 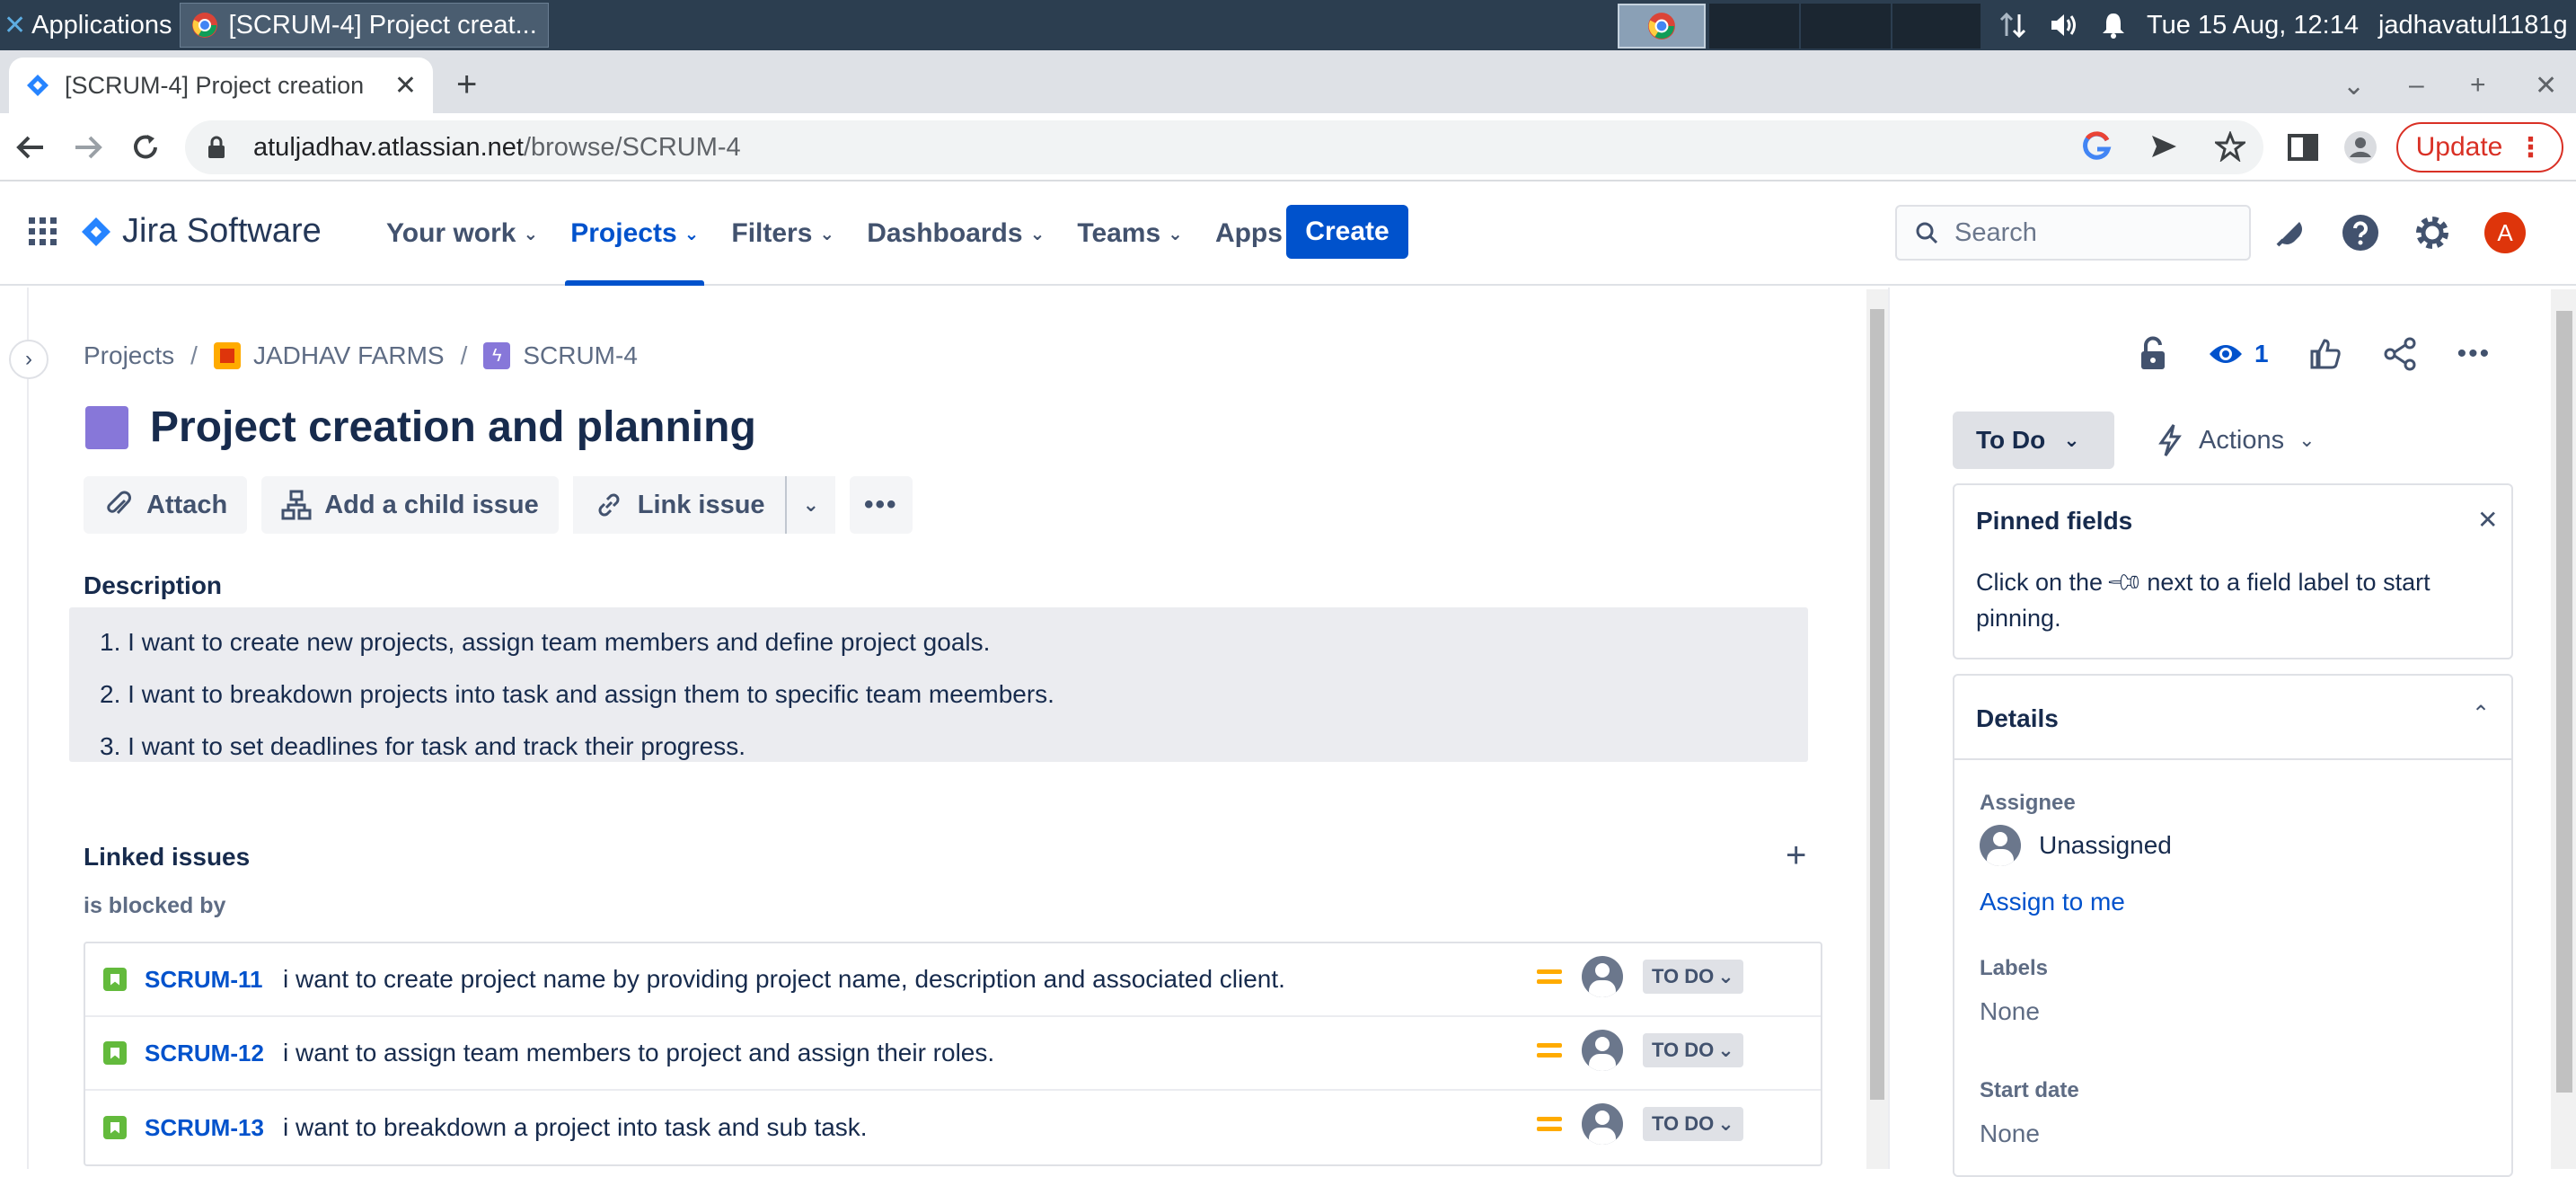 I want to click on browser-tab: [SCRUM-4] Project creation ✕, so click(x=221, y=85).